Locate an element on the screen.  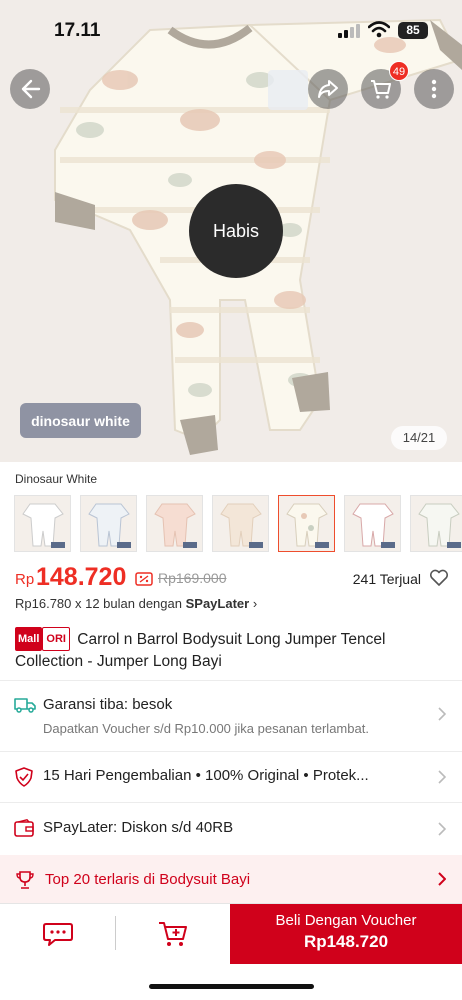
mall-badge: Mall is located at coordinates (29, 639).